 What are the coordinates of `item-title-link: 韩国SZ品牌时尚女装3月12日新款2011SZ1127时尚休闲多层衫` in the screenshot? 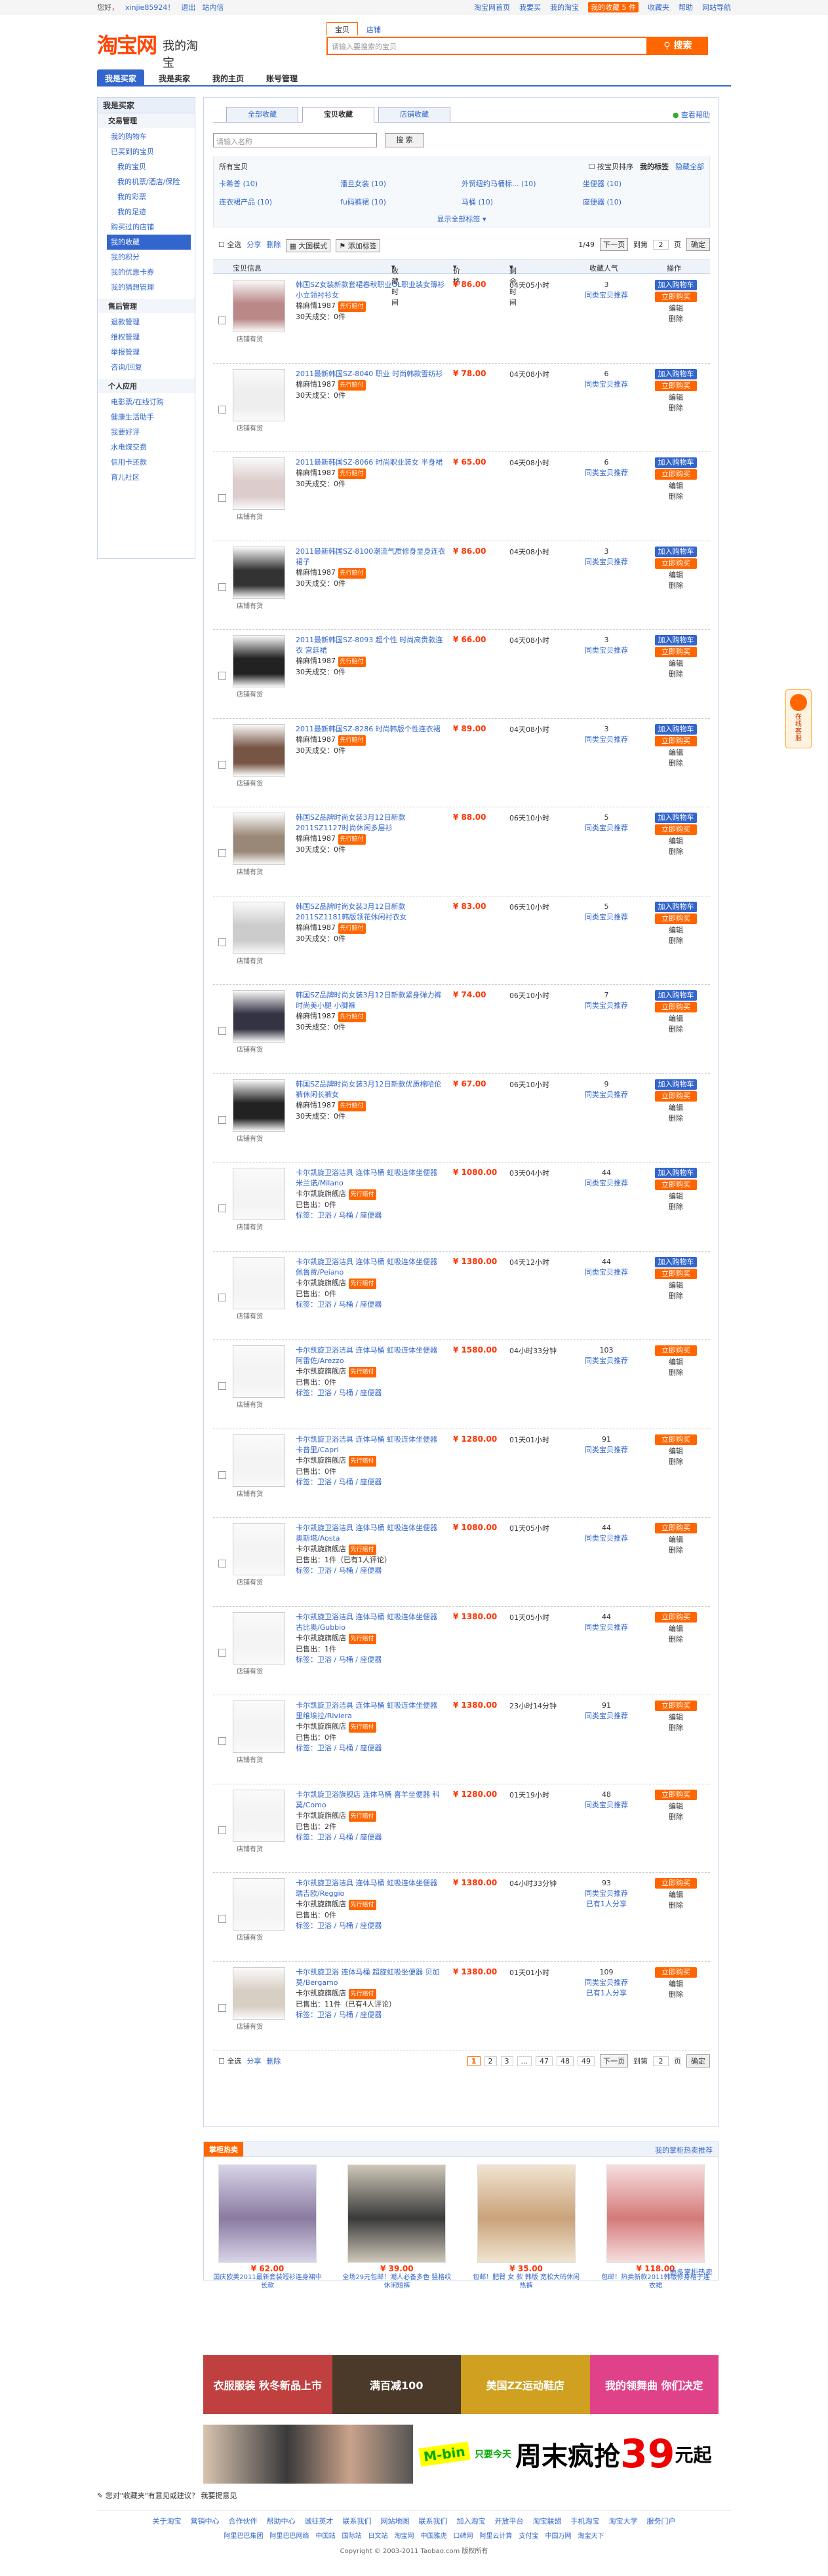 It's located at (371, 823).